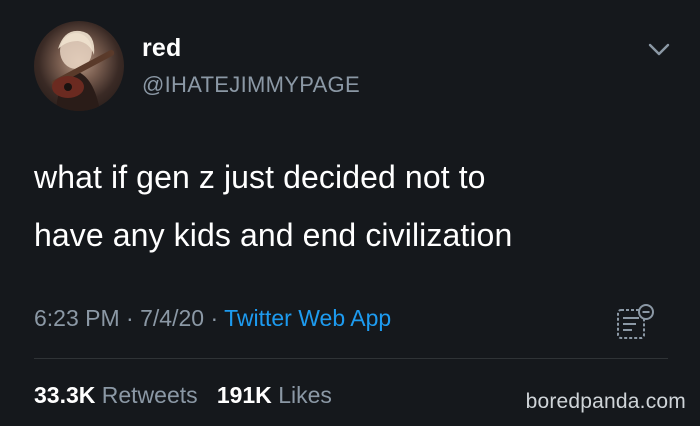  Describe the element at coordinates (307, 318) in the screenshot. I see `tweet-source-link: Twitter Web App` at that location.